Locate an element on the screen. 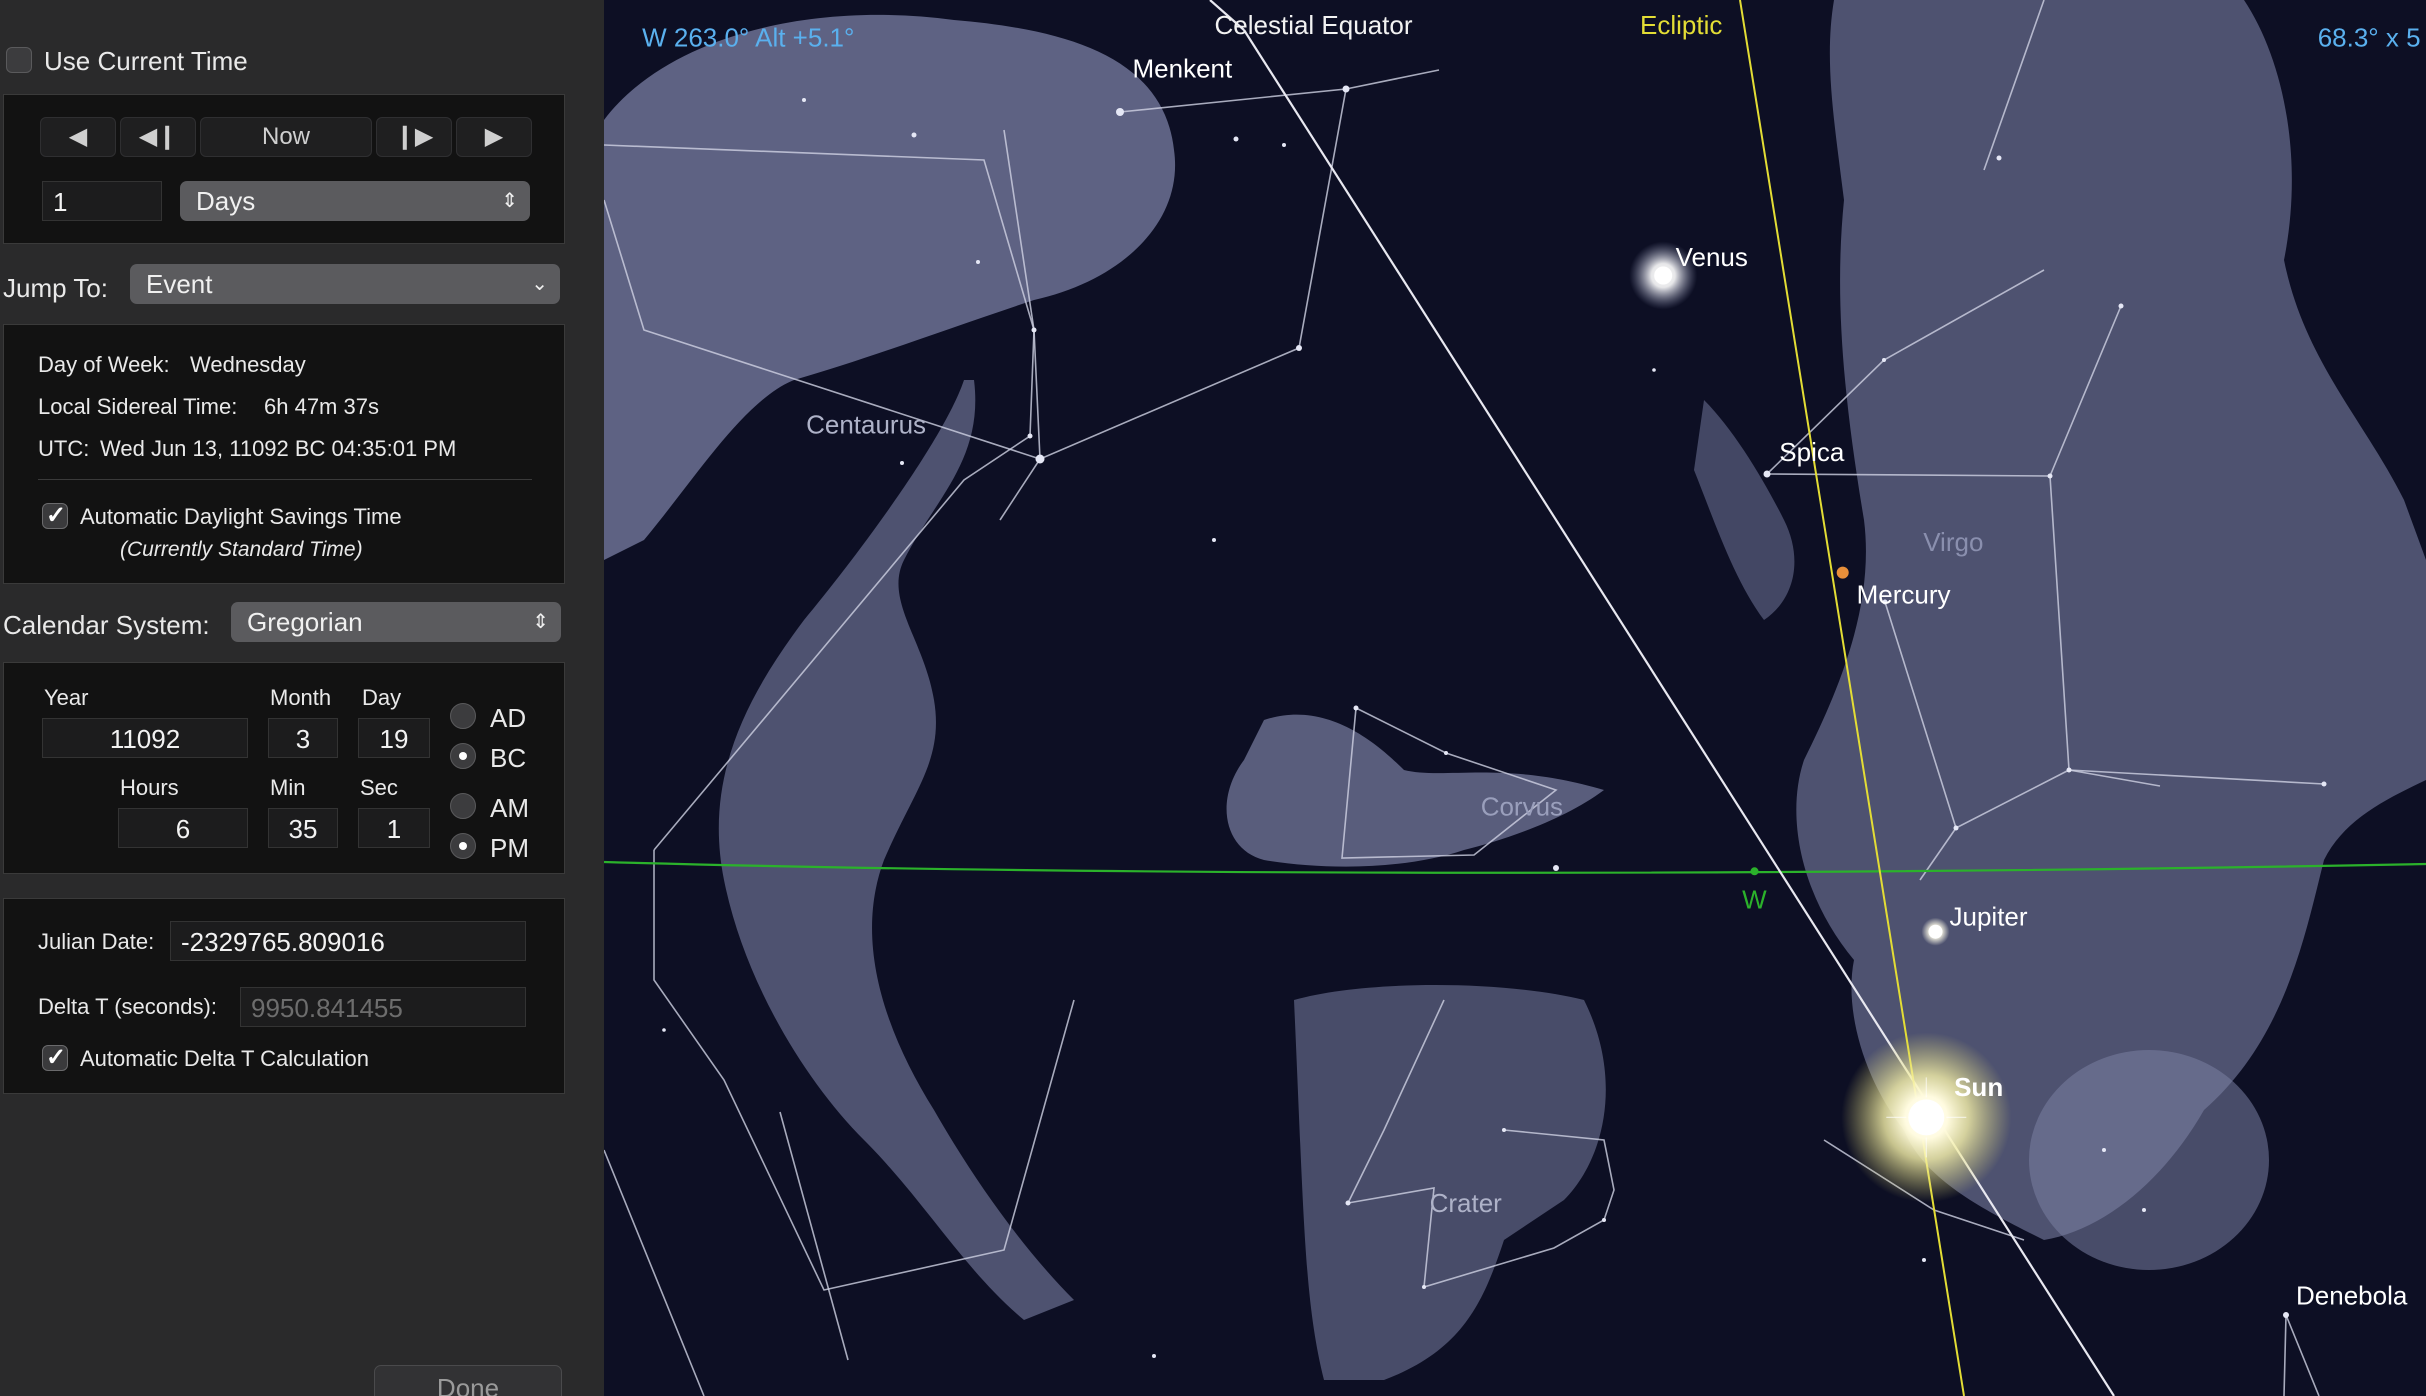 This screenshot has height=1396, width=2426. step-backward-icon: ◀❙ is located at coordinates (158, 136).